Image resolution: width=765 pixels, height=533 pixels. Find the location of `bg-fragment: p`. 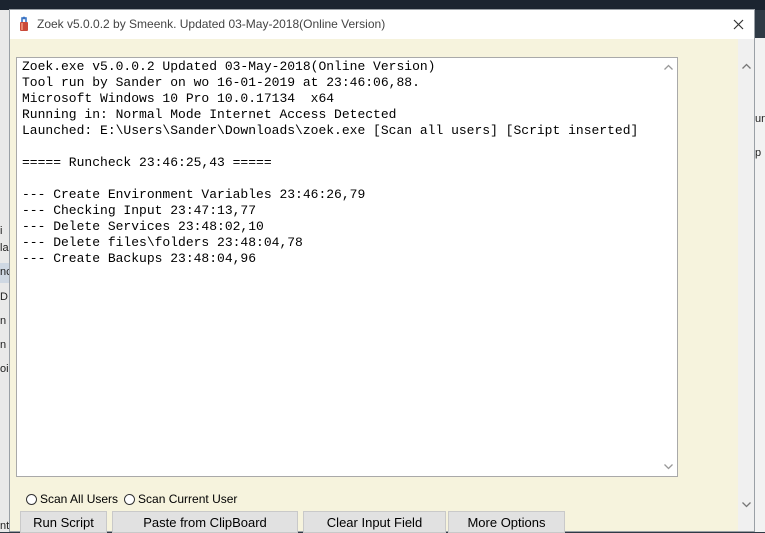

bg-fragment: p is located at coordinates (758, 153).